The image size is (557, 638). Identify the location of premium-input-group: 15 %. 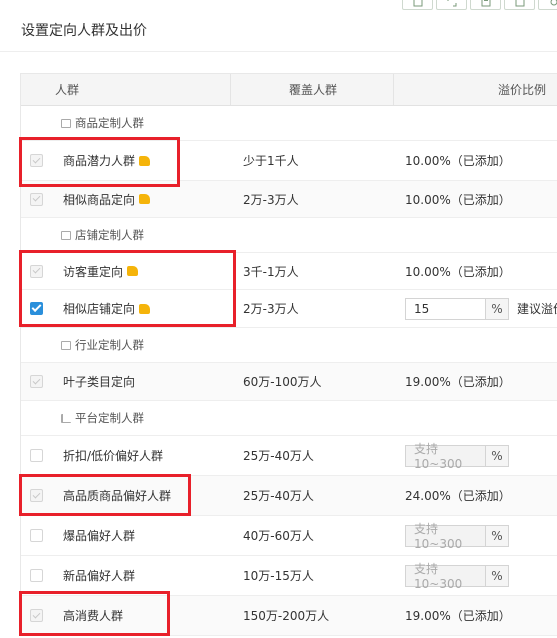
(457, 308).